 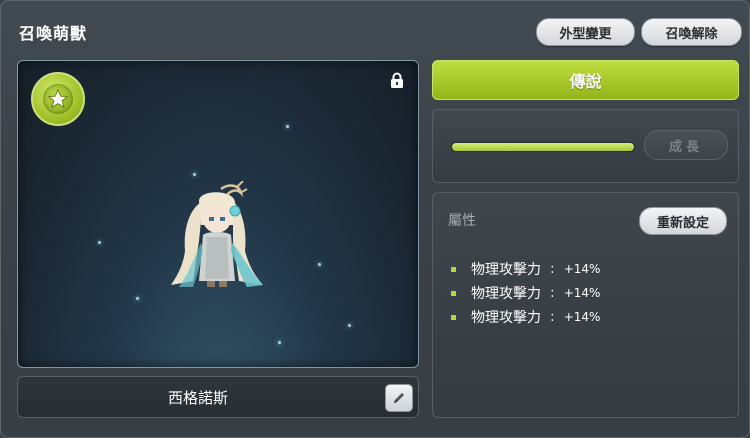 What do you see at coordinates (217, 234) in the screenshot?
I see `pet-character-sprite` at bounding box center [217, 234].